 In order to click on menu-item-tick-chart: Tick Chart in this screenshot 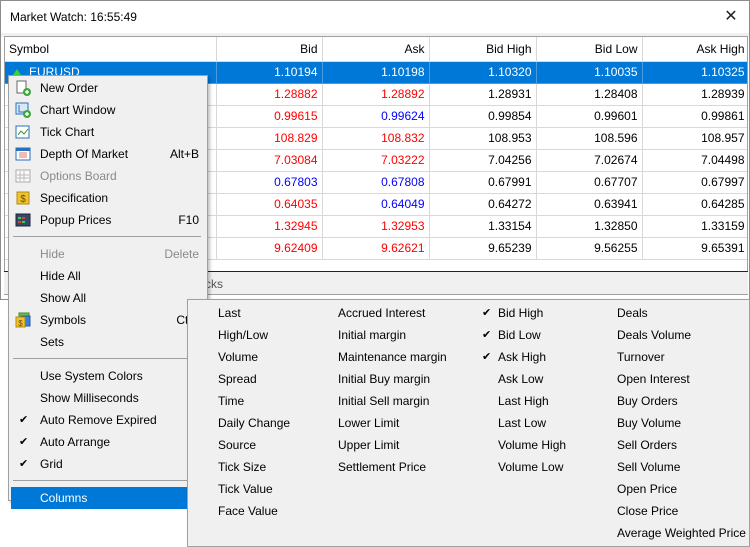, I will do `click(108, 132)`.